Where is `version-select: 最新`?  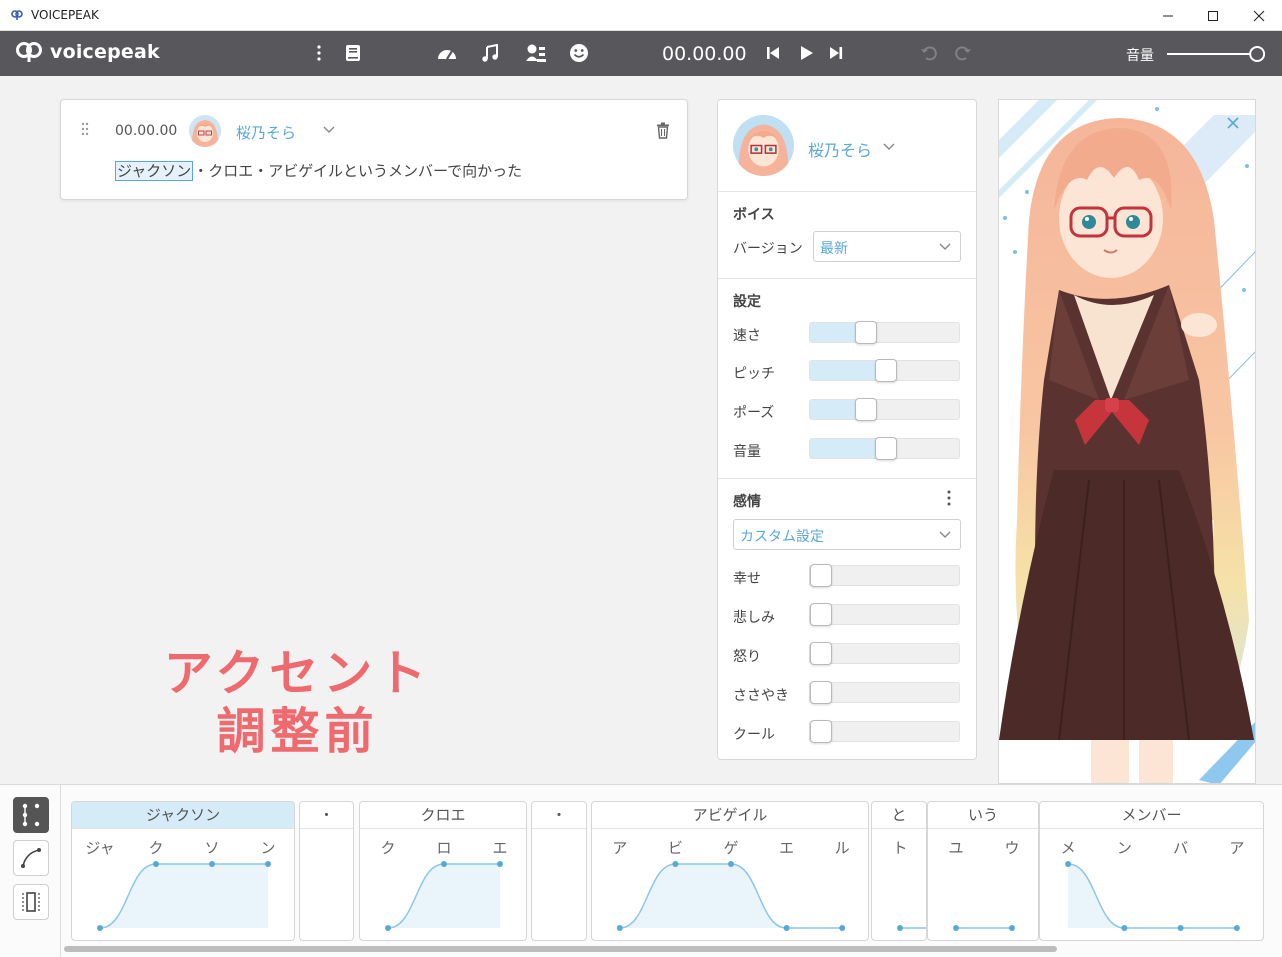 version-select: 最新 is located at coordinates (887, 246).